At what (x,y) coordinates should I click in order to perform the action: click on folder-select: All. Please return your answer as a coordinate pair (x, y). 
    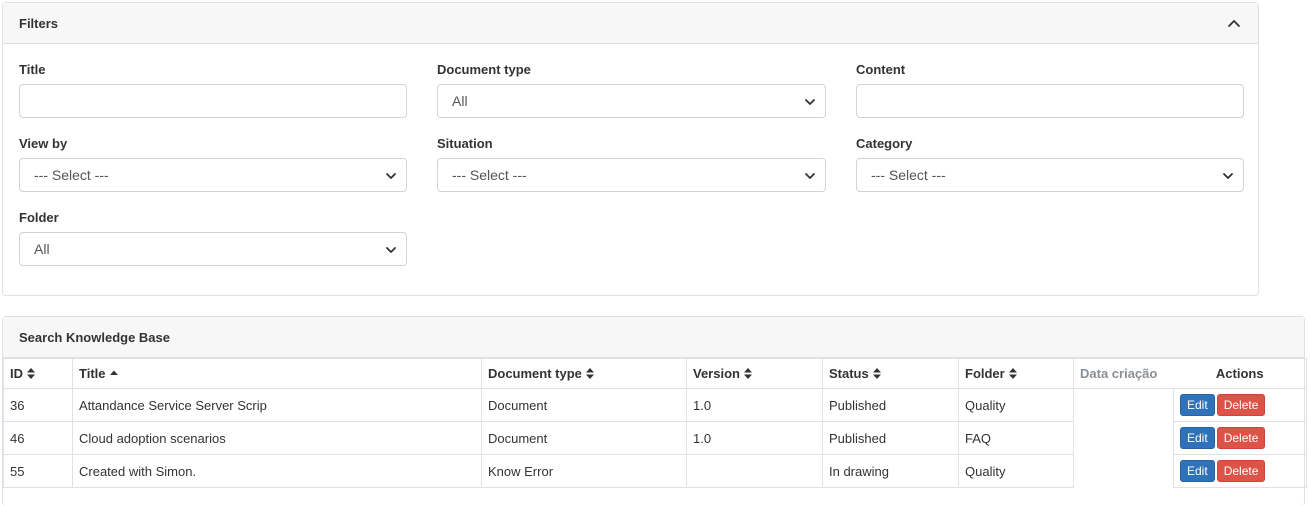
    Looking at the image, I should click on (213, 249).